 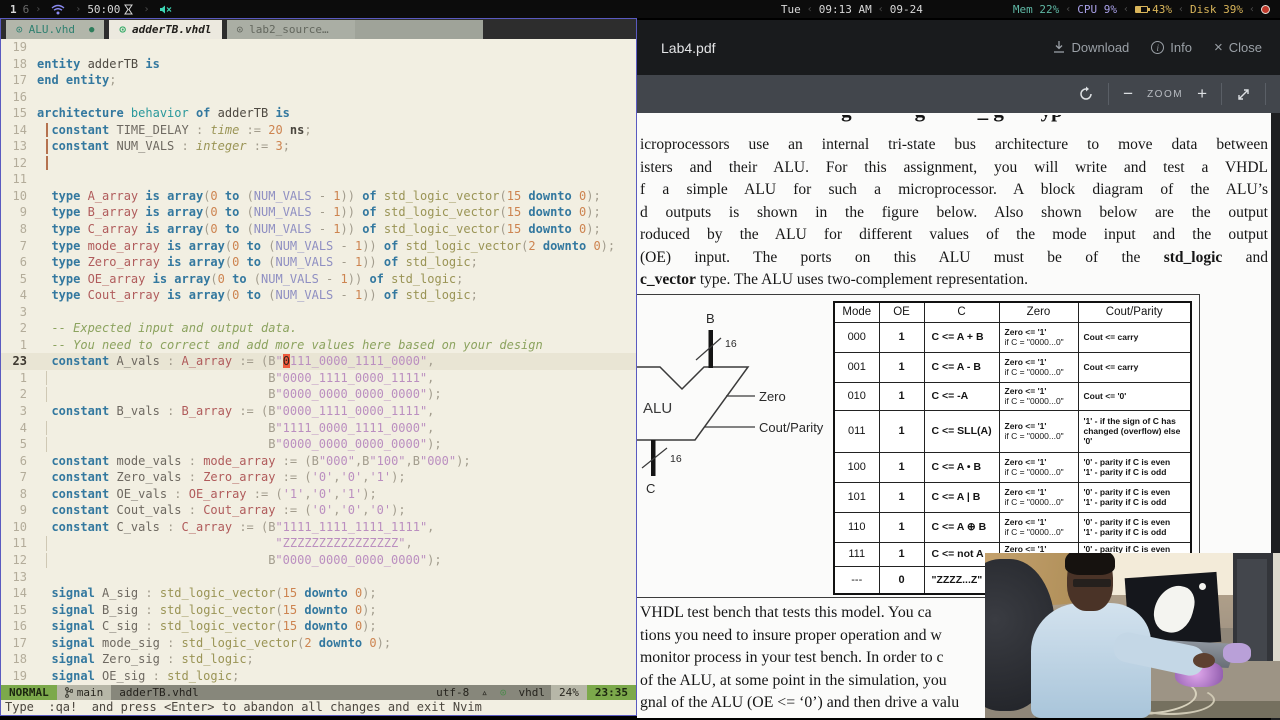 I want to click on download-button: Download, so click(x=1091, y=47).